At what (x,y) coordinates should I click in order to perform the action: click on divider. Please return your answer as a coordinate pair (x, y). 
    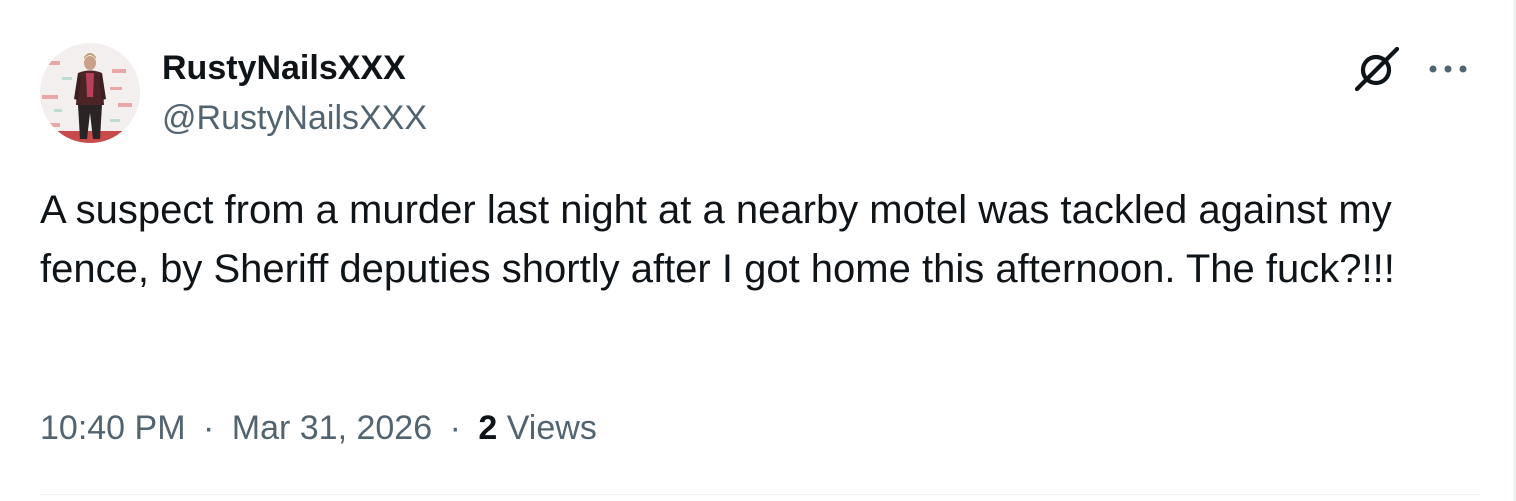
    Looking at the image, I should click on (760, 494).